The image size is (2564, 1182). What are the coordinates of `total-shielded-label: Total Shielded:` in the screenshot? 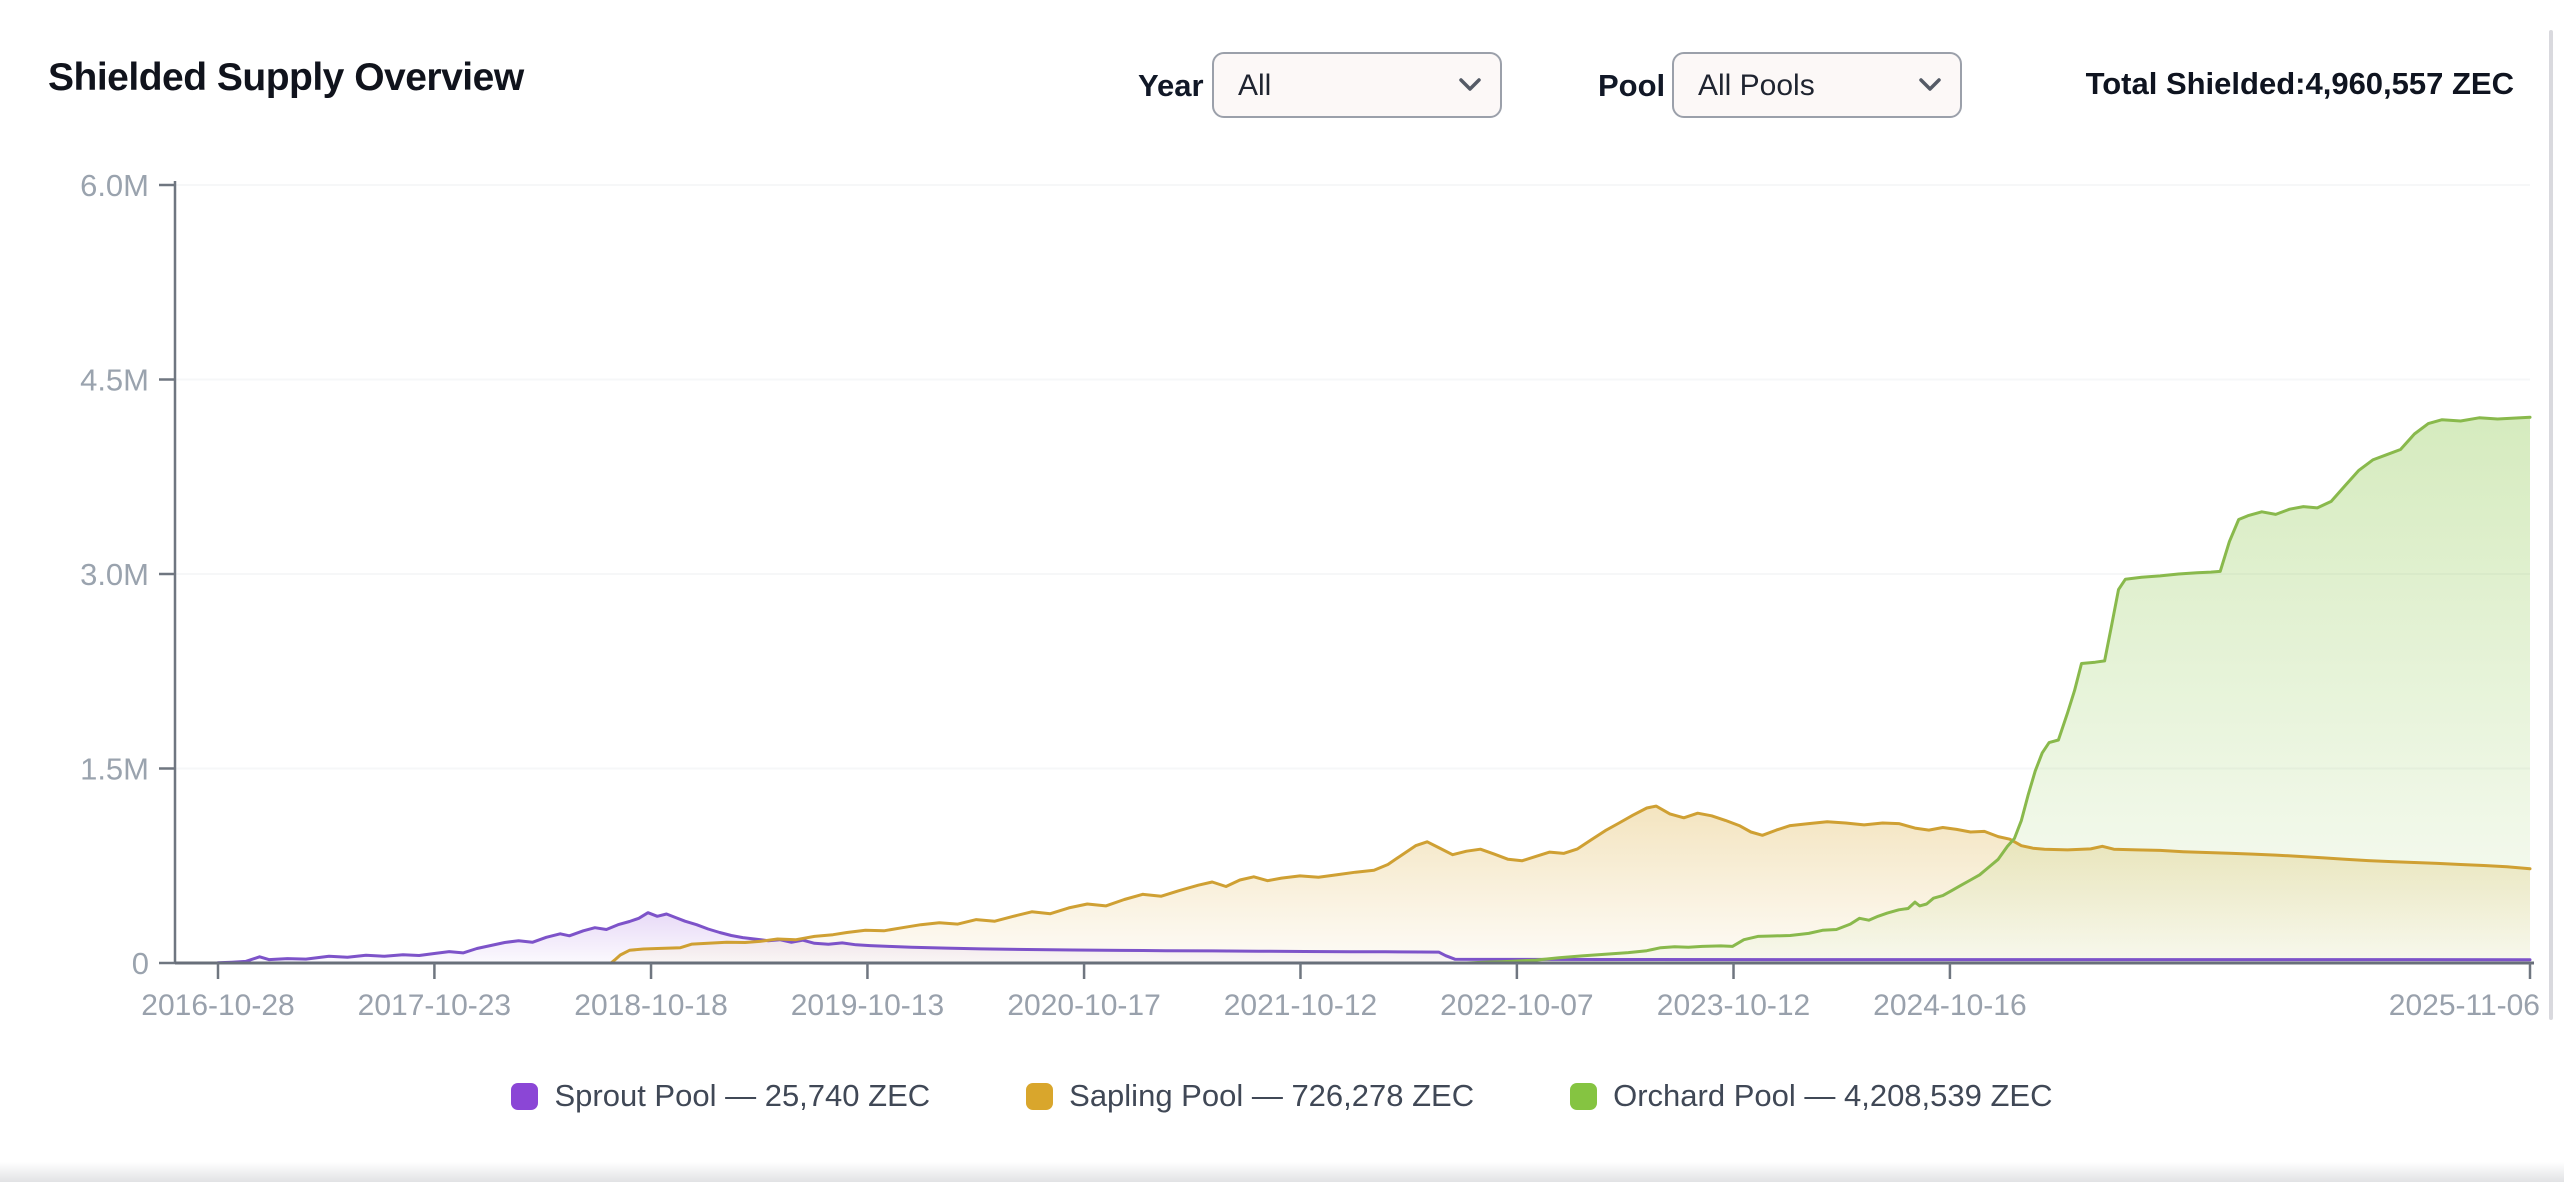 It's located at (2195, 83).